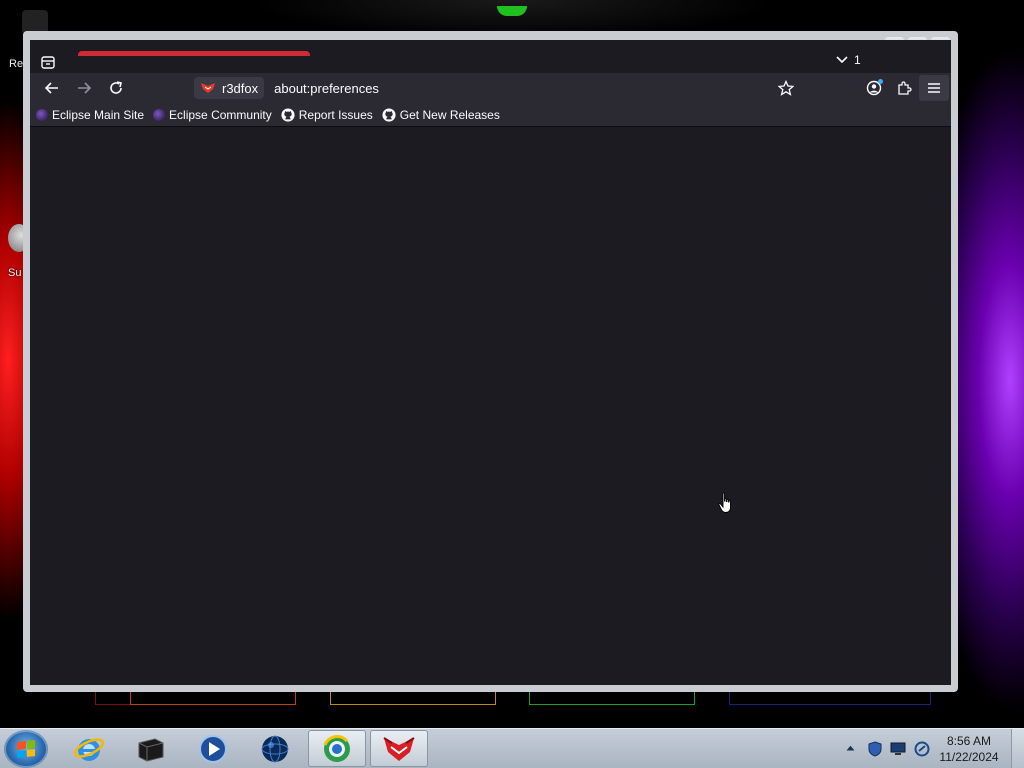 This screenshot has width=1024, height=768. I want to click on globe-icon, so click(275, 748).